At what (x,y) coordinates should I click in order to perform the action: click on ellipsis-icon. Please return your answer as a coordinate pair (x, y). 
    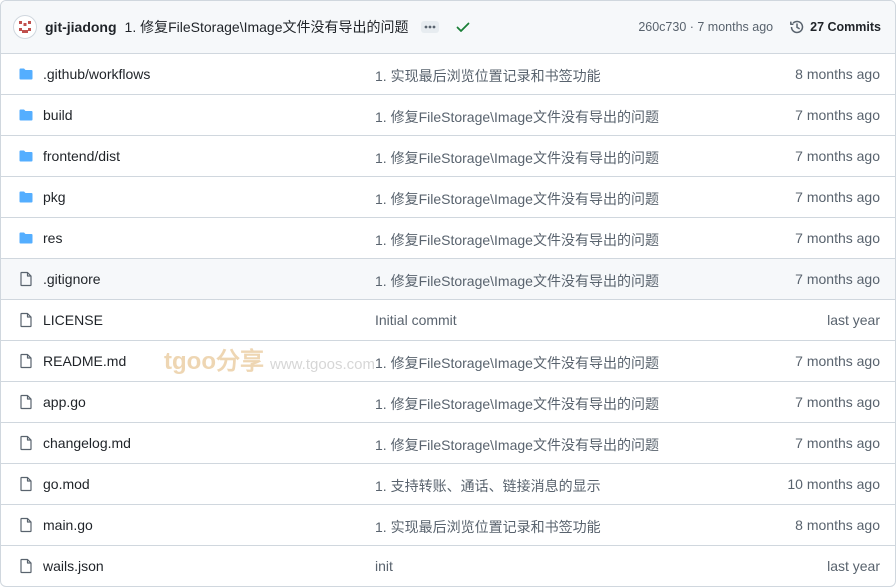
    Looking at the image, I should click on (429, 27).